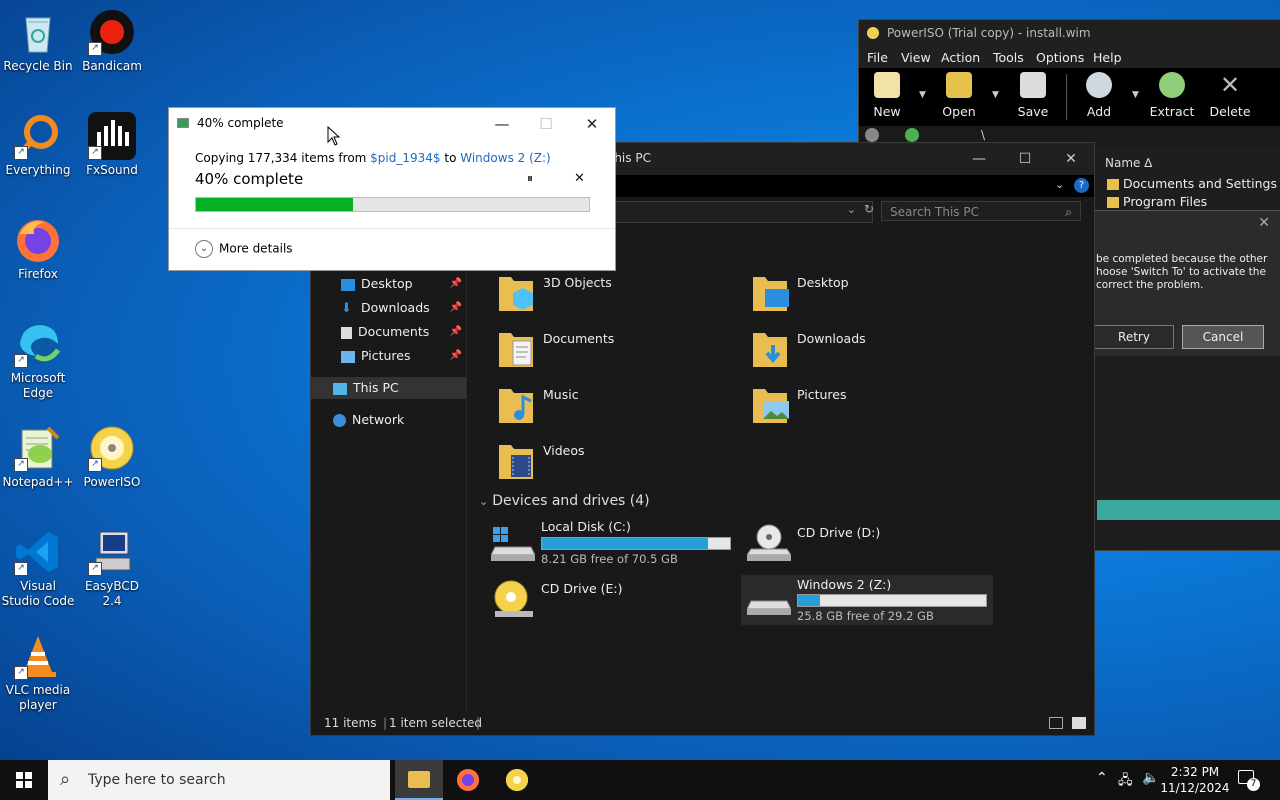 The height and width of the screenshot is (800, 1280). What do you see at coordinates (1134, 337) in the screenshot?
I see `retry-button: Retry` at bounding box center [1134, 337].